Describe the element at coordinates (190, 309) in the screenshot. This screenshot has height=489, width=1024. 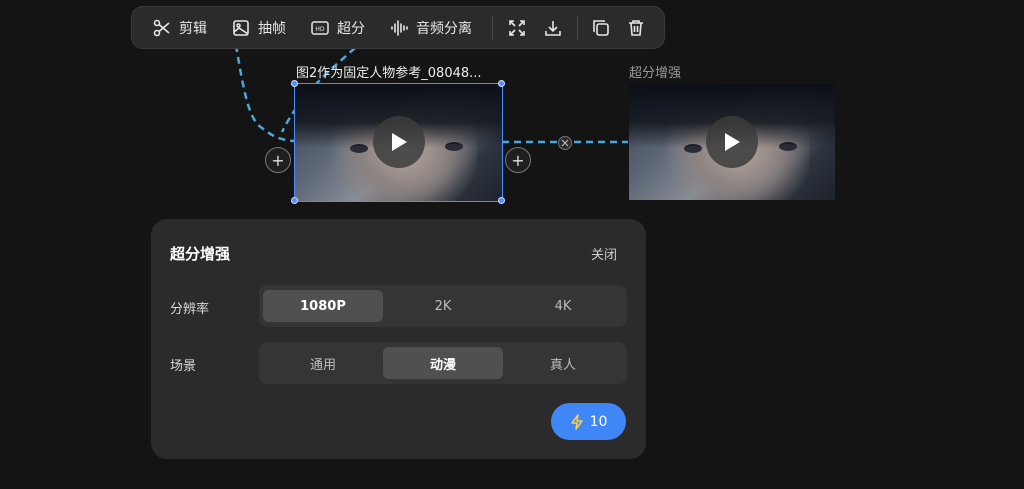
I see `resolution-label: 分辨率` at that location.